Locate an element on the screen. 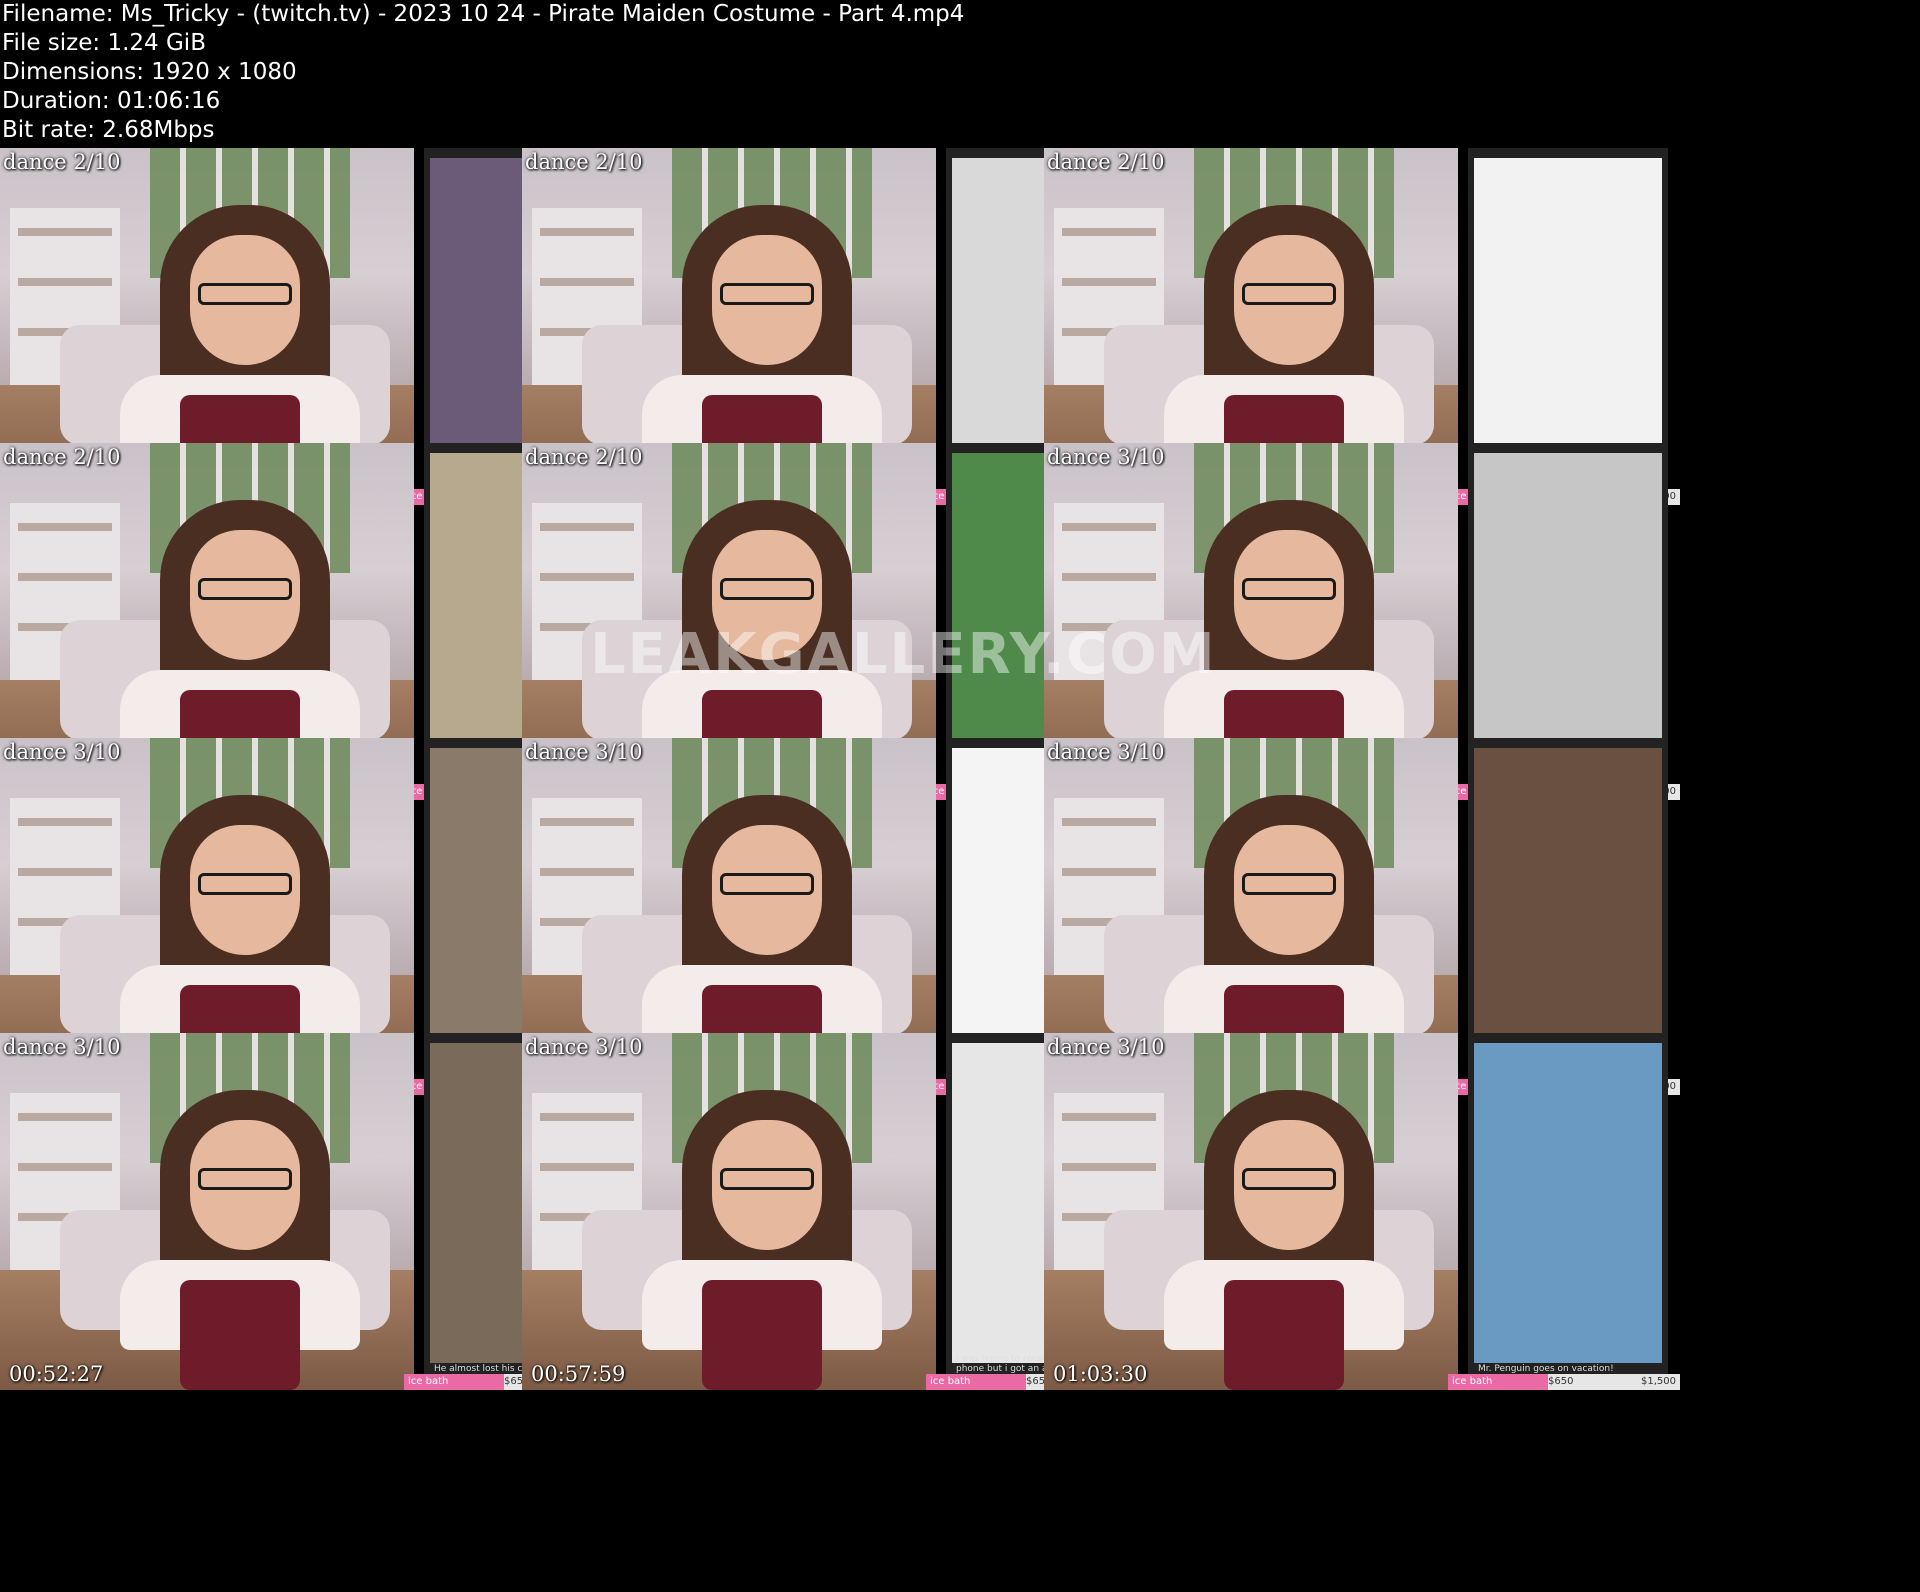  goal-bar: ice bath $650 $1,500 is located at coordinates (1564, 1382).